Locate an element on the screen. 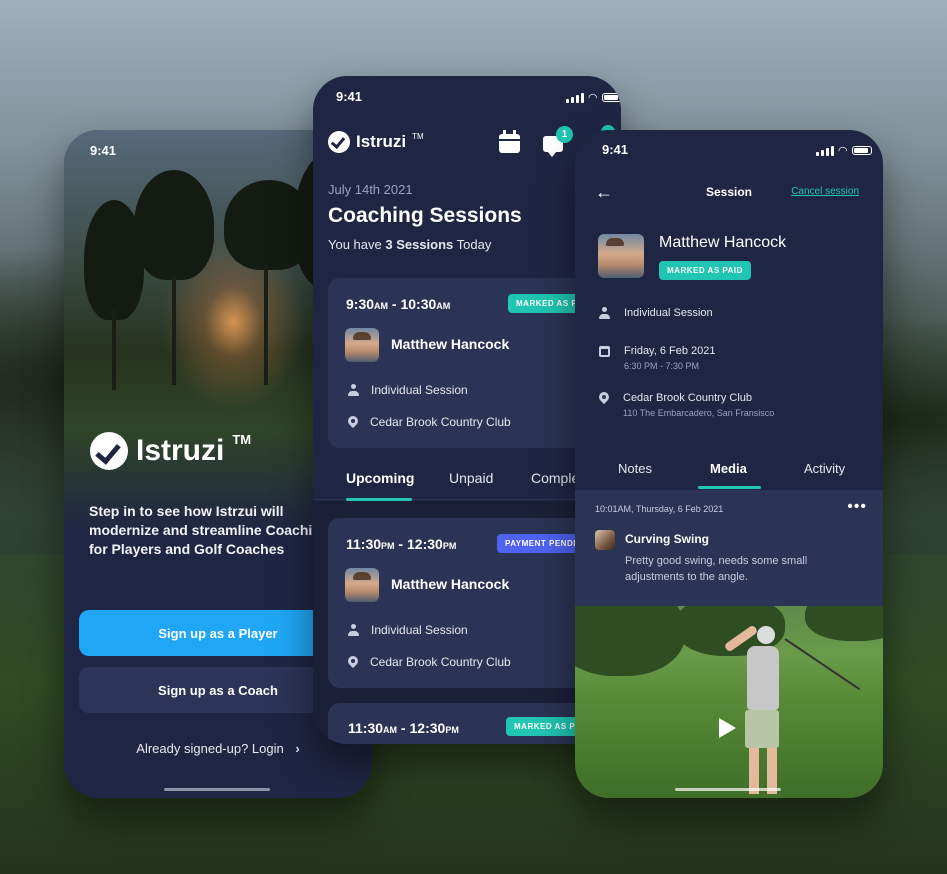 This screenshot has width=947, height=874. sessions-summary: You have 3 Sessions Today is located at coordinates (409, 244).